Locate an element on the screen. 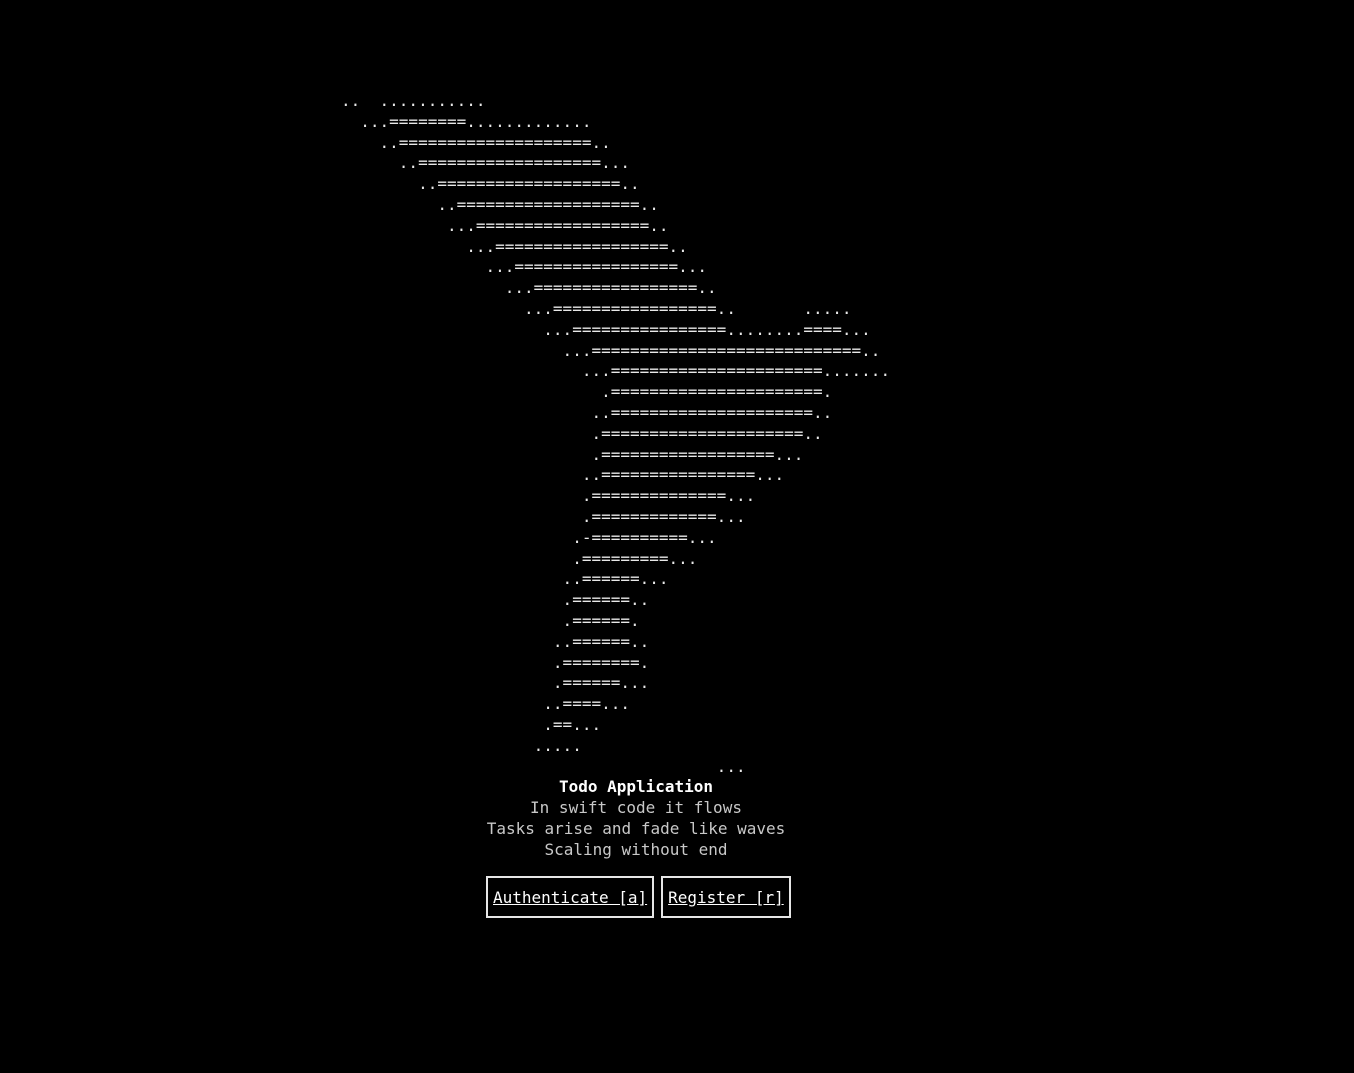  haiku-line-1: In swift code it flows is located at coordinates (636, 807).